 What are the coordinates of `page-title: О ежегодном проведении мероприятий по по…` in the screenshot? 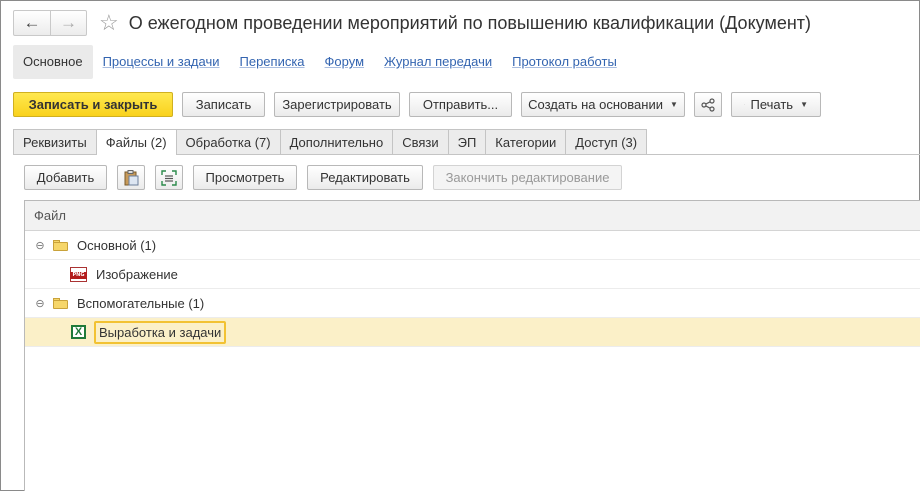 It's located at (470, 22).